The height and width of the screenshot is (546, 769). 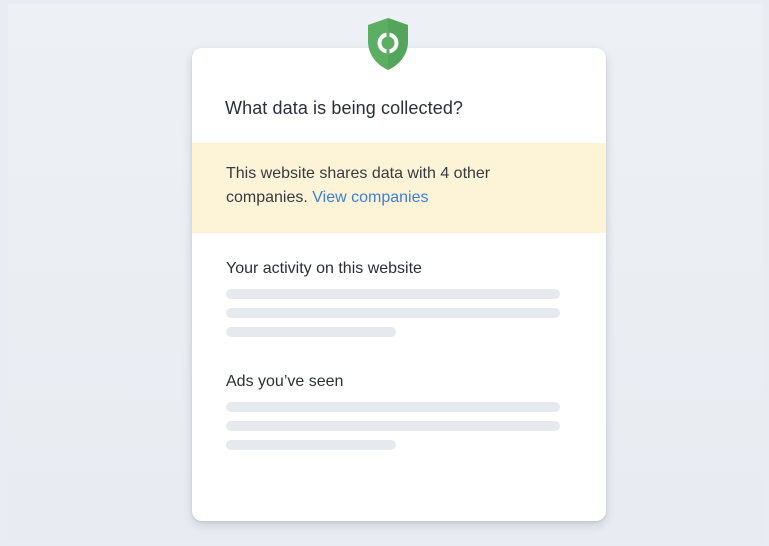 I want to click on card-title: What data is being collected?, so click(x=344, y=108).